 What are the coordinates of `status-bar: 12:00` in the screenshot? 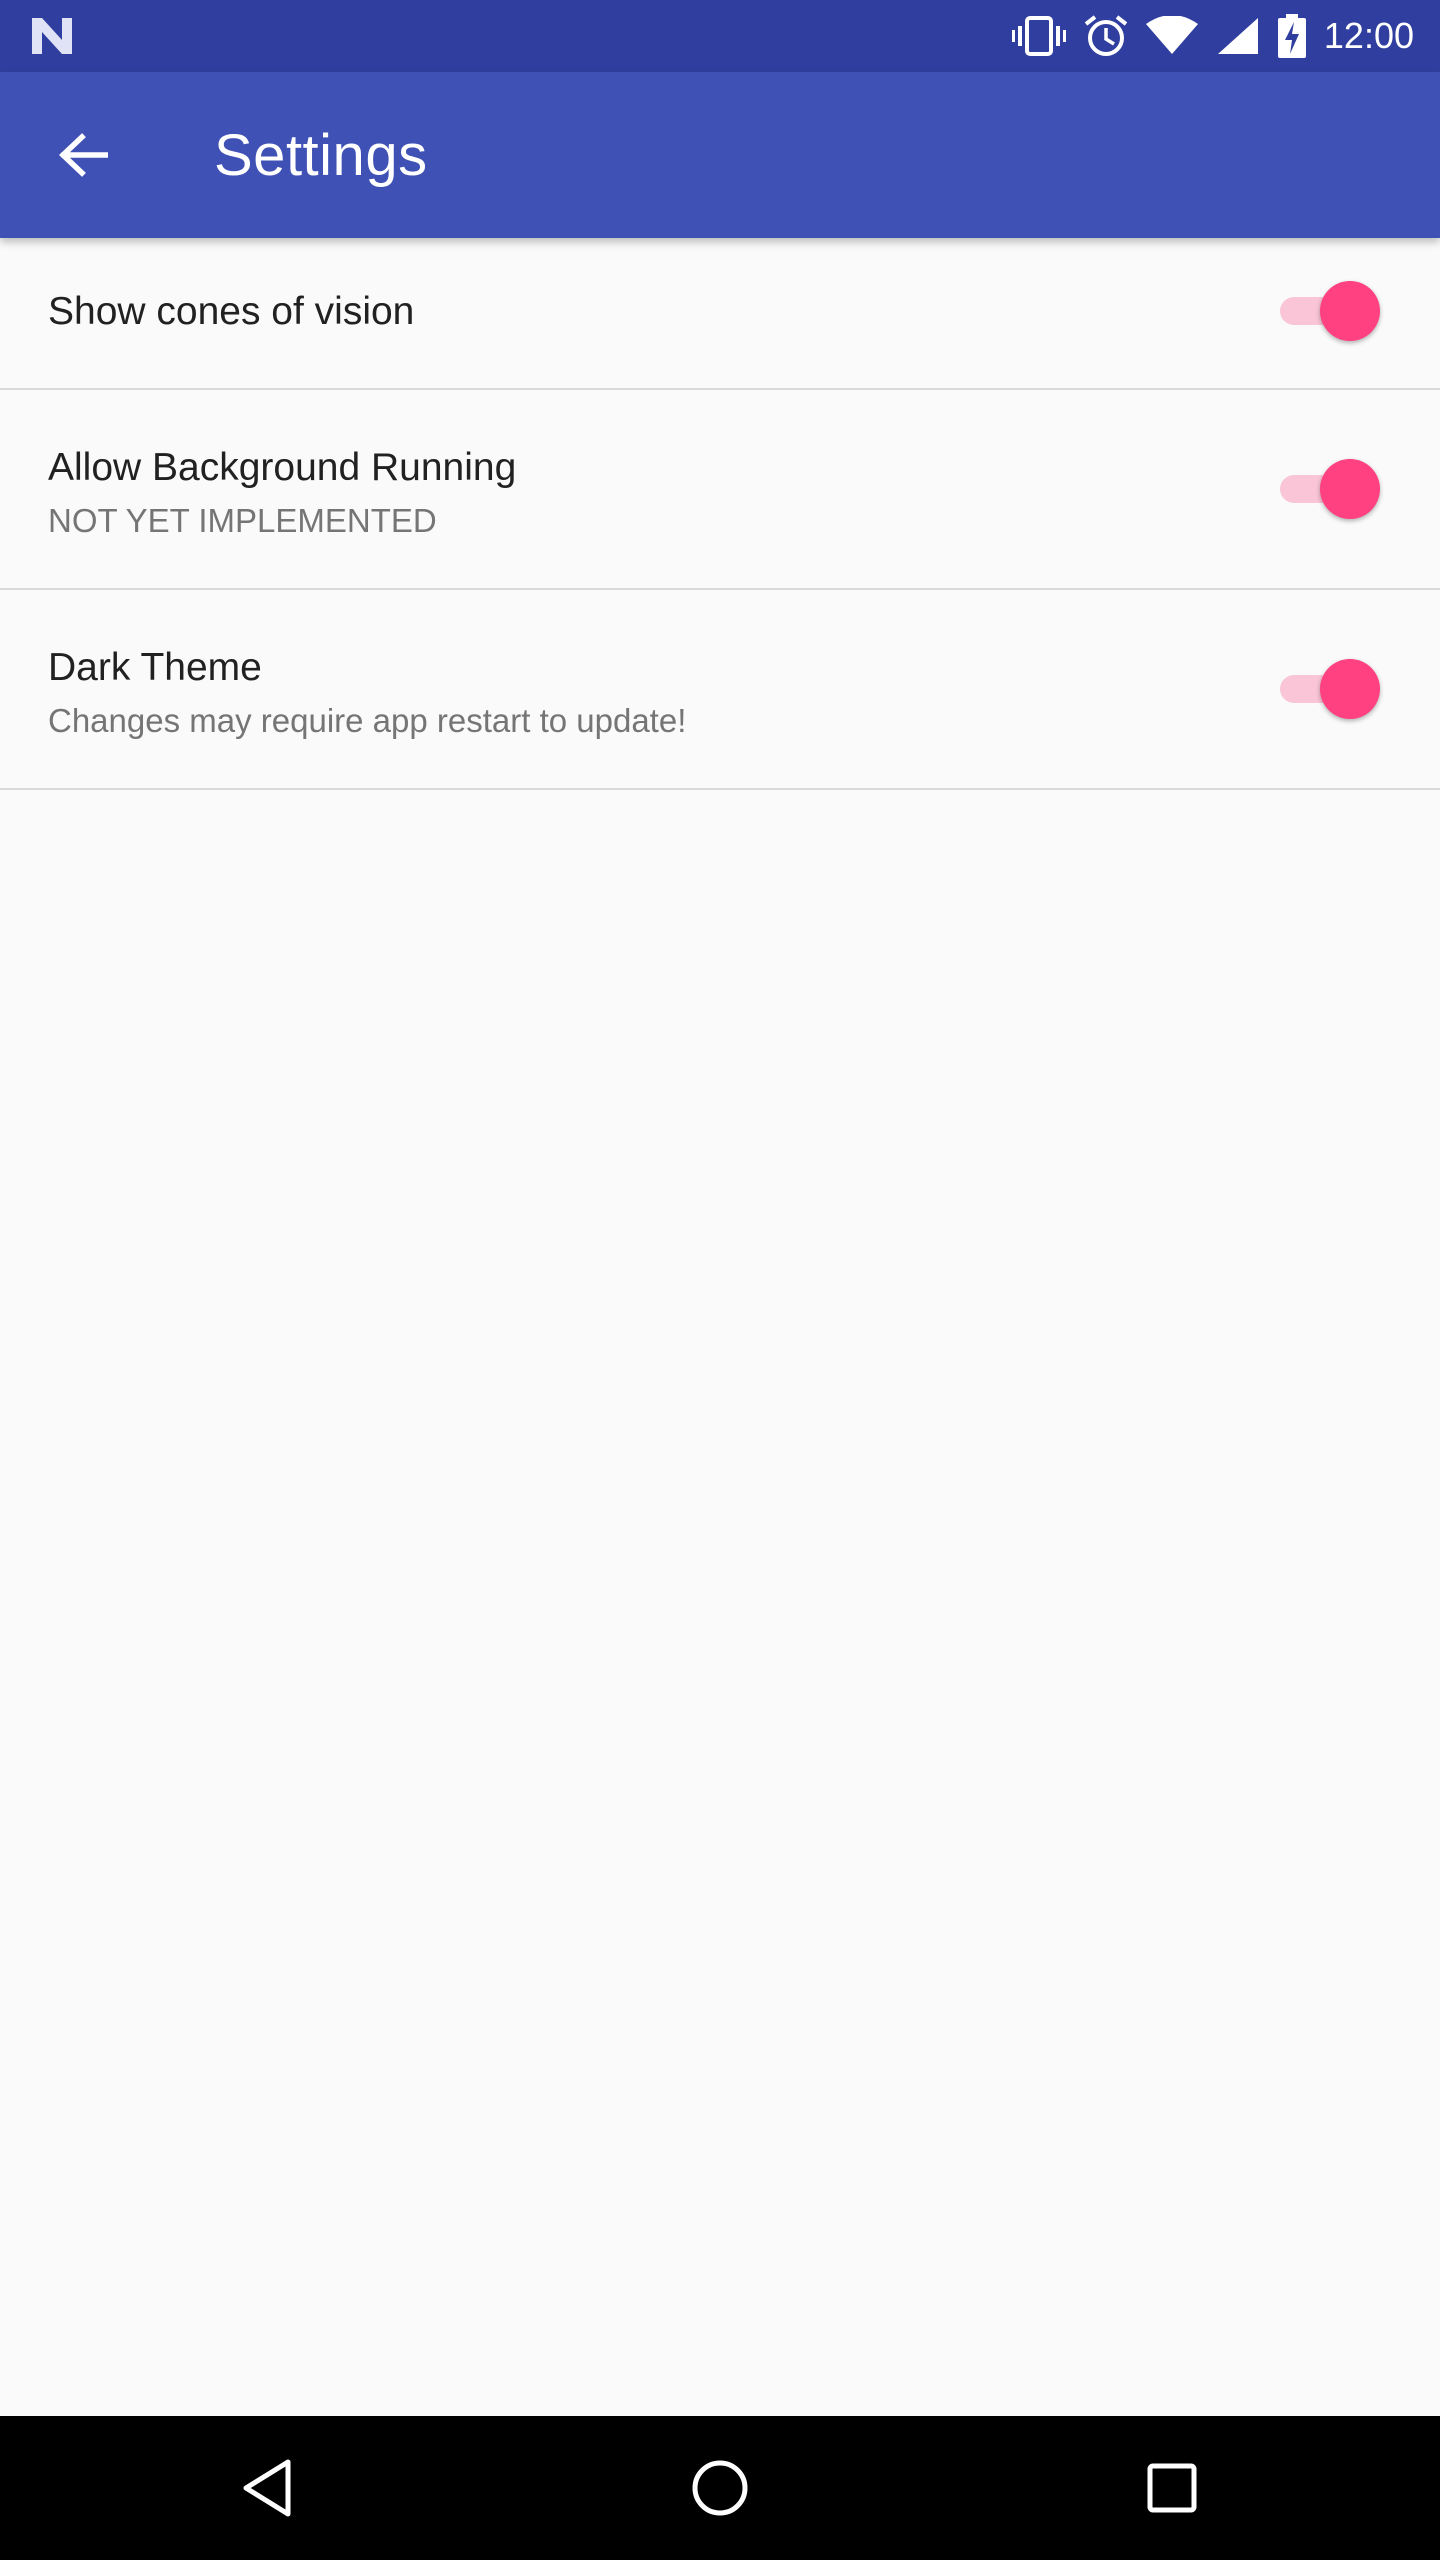 It's located at (720, 36).